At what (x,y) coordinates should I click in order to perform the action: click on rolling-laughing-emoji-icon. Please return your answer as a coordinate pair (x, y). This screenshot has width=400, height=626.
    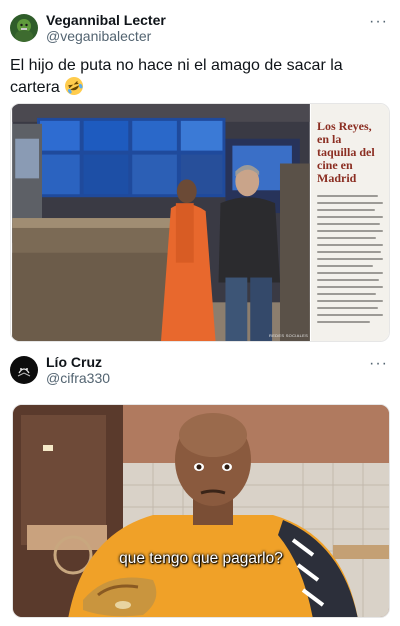
    Looking at the image, I should click on (74, 86).